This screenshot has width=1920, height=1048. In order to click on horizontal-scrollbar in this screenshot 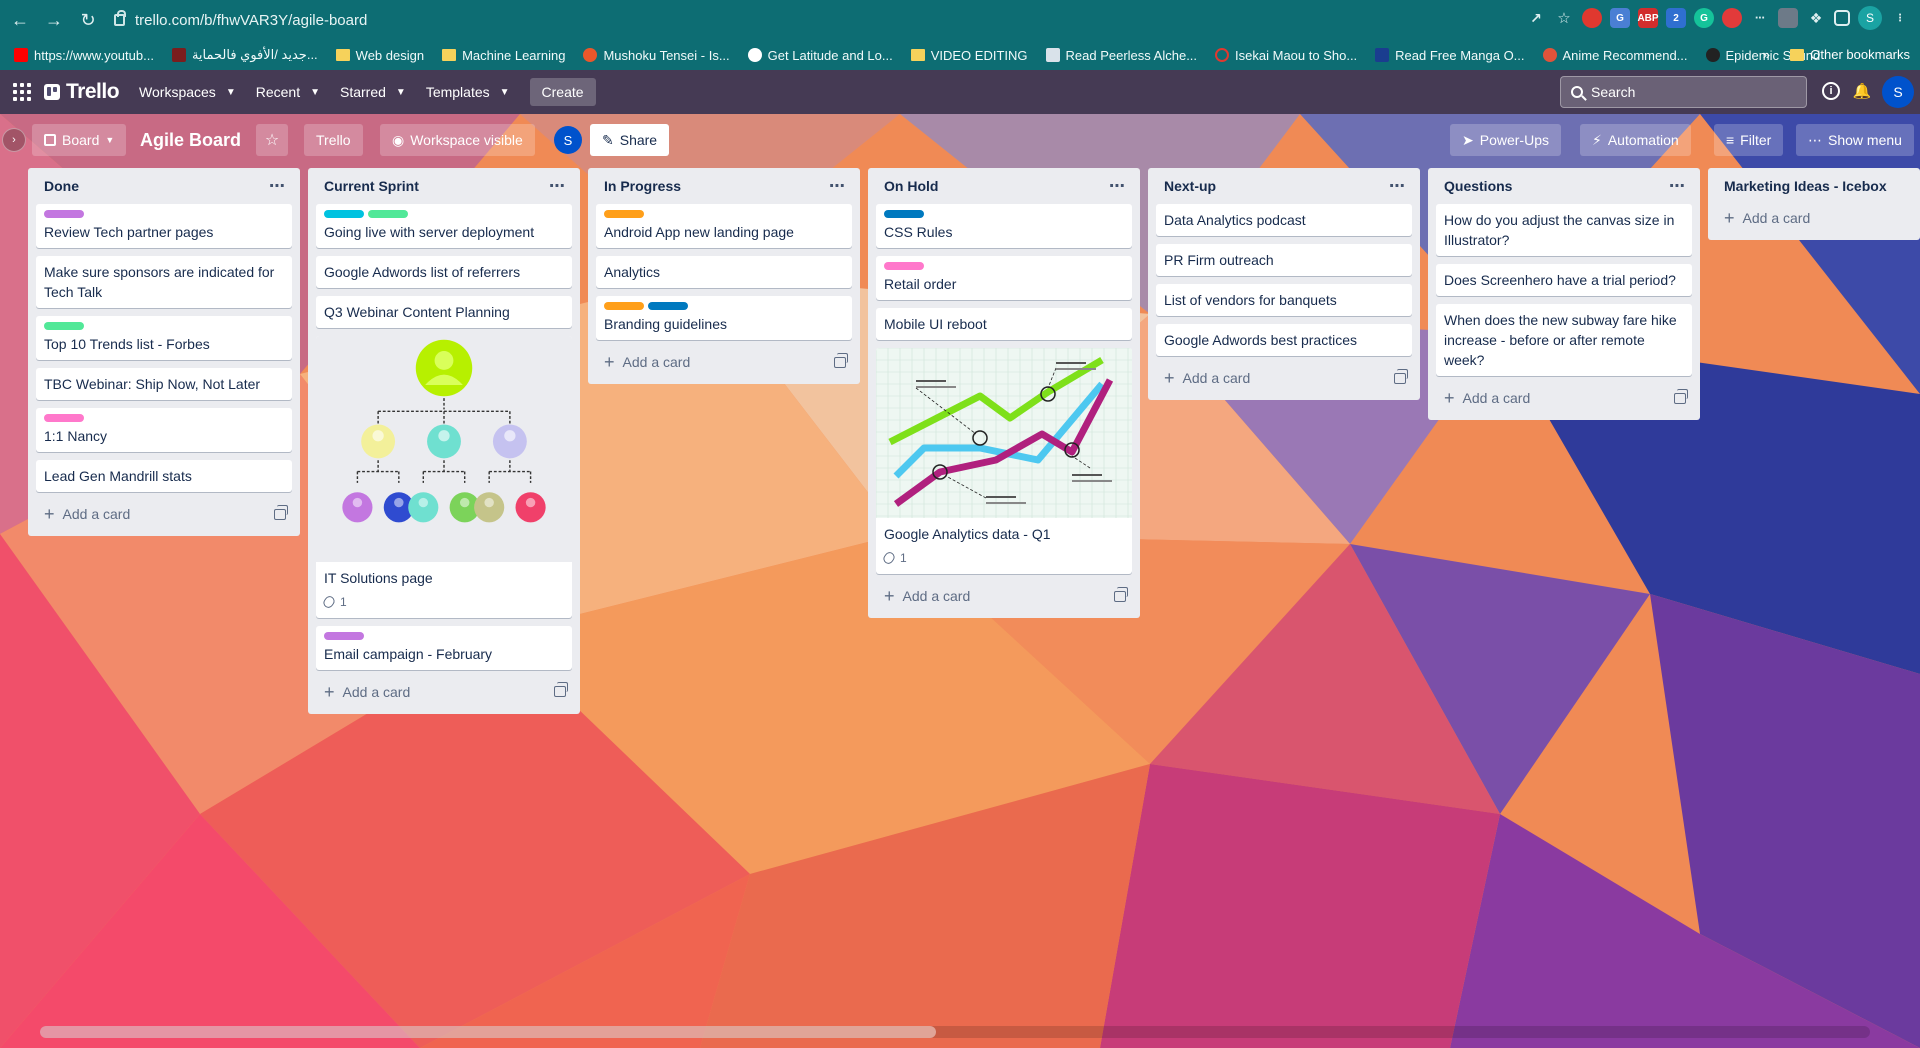, I will do `click(955, 1032)`.